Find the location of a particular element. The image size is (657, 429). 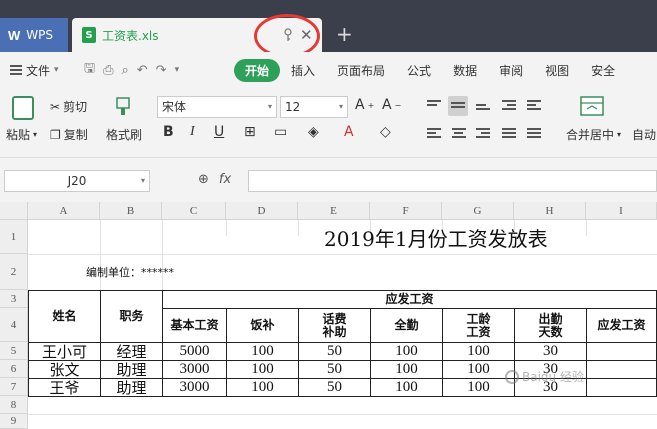

distribute-icon is located at coordinates (534, 134).